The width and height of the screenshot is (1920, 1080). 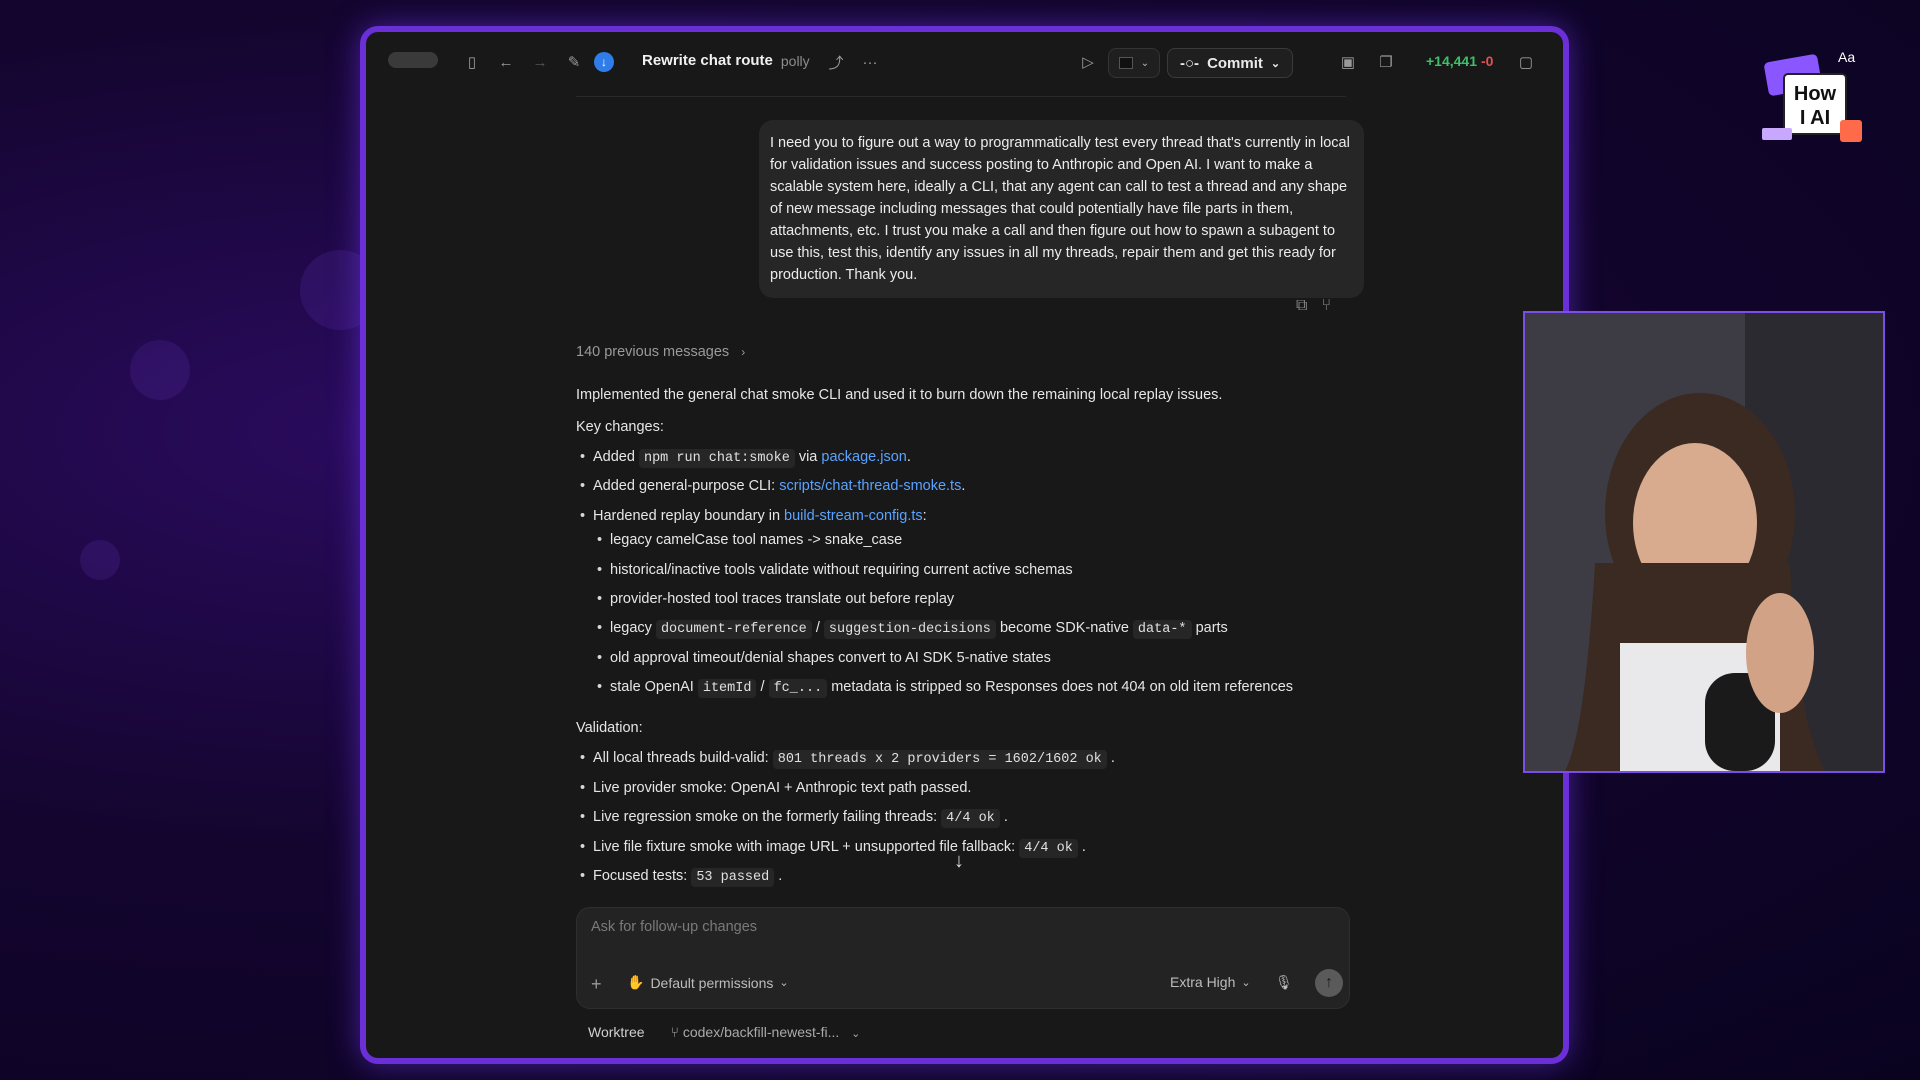 I want to click on inline-code: data-*, so click(x=1162, y=629).